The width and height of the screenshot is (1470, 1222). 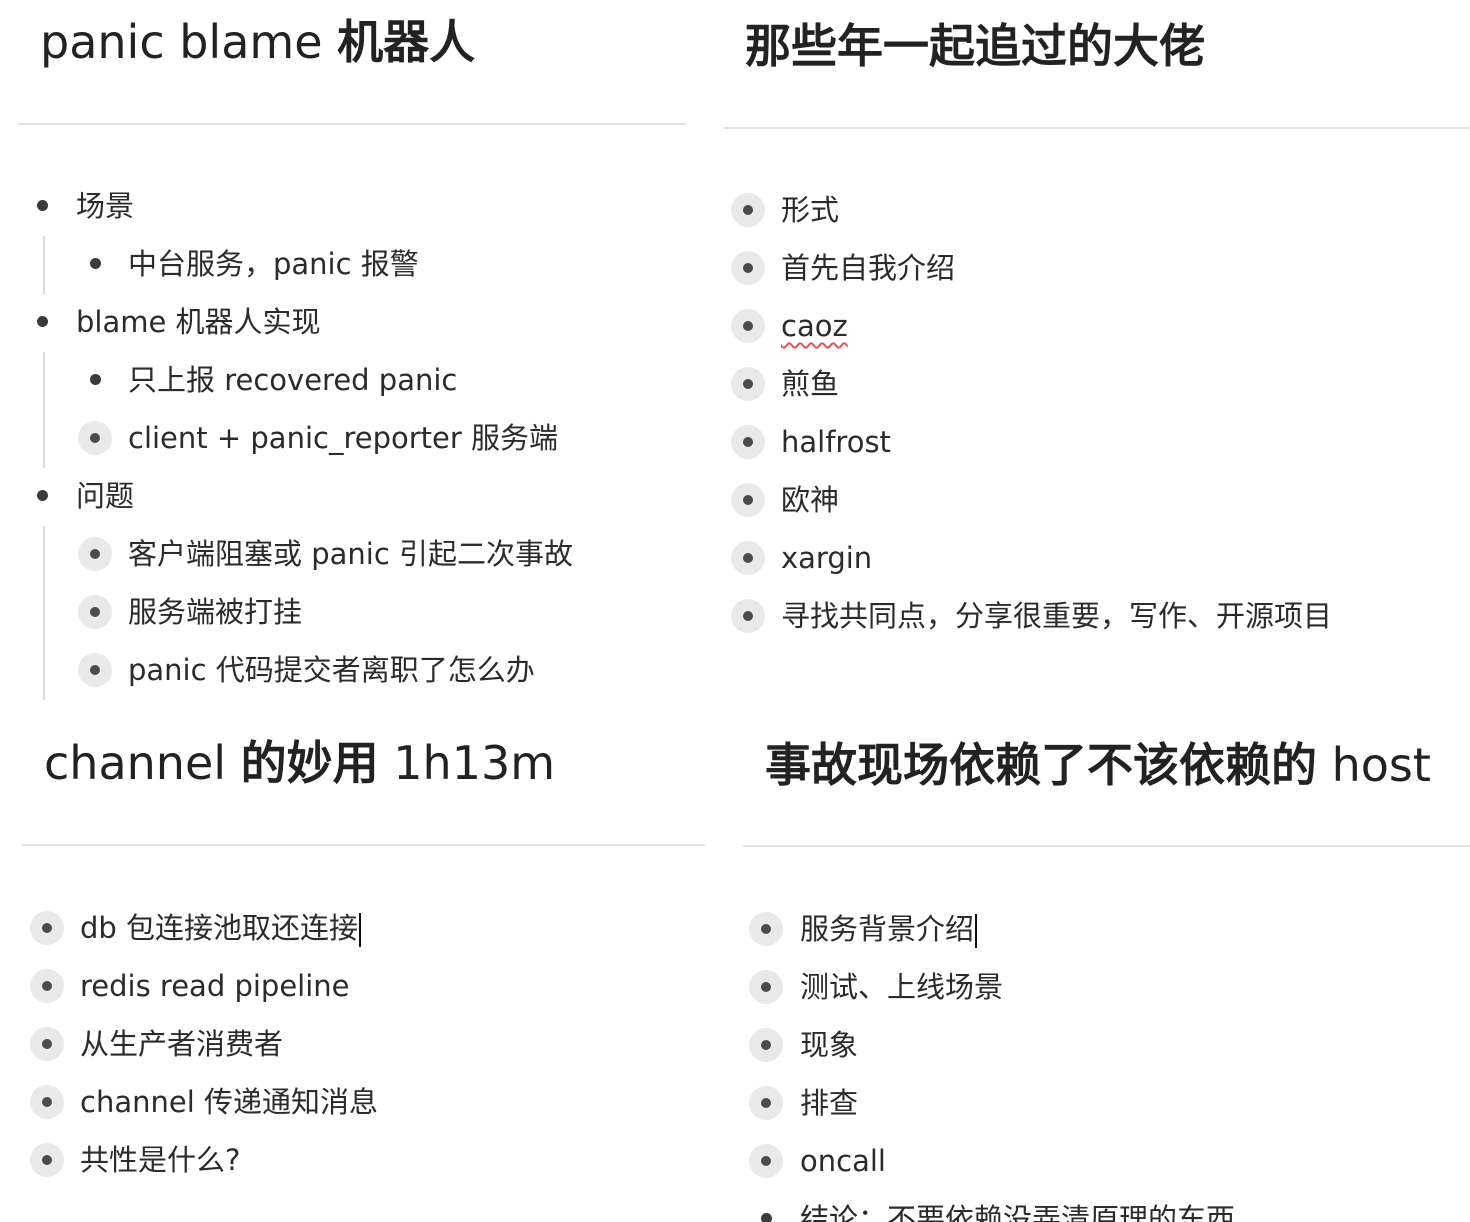 What do you see at coordinates (901, 987) in the screenshot?
I see `list-item-text: 测试、上线场景` at bounding box center [901, 987].